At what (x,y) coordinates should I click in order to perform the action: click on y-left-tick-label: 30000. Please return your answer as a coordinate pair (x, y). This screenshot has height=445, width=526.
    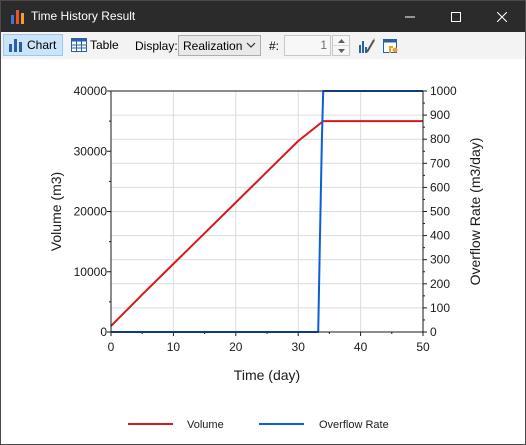
    Looking at the image, I should click on (91, 151).